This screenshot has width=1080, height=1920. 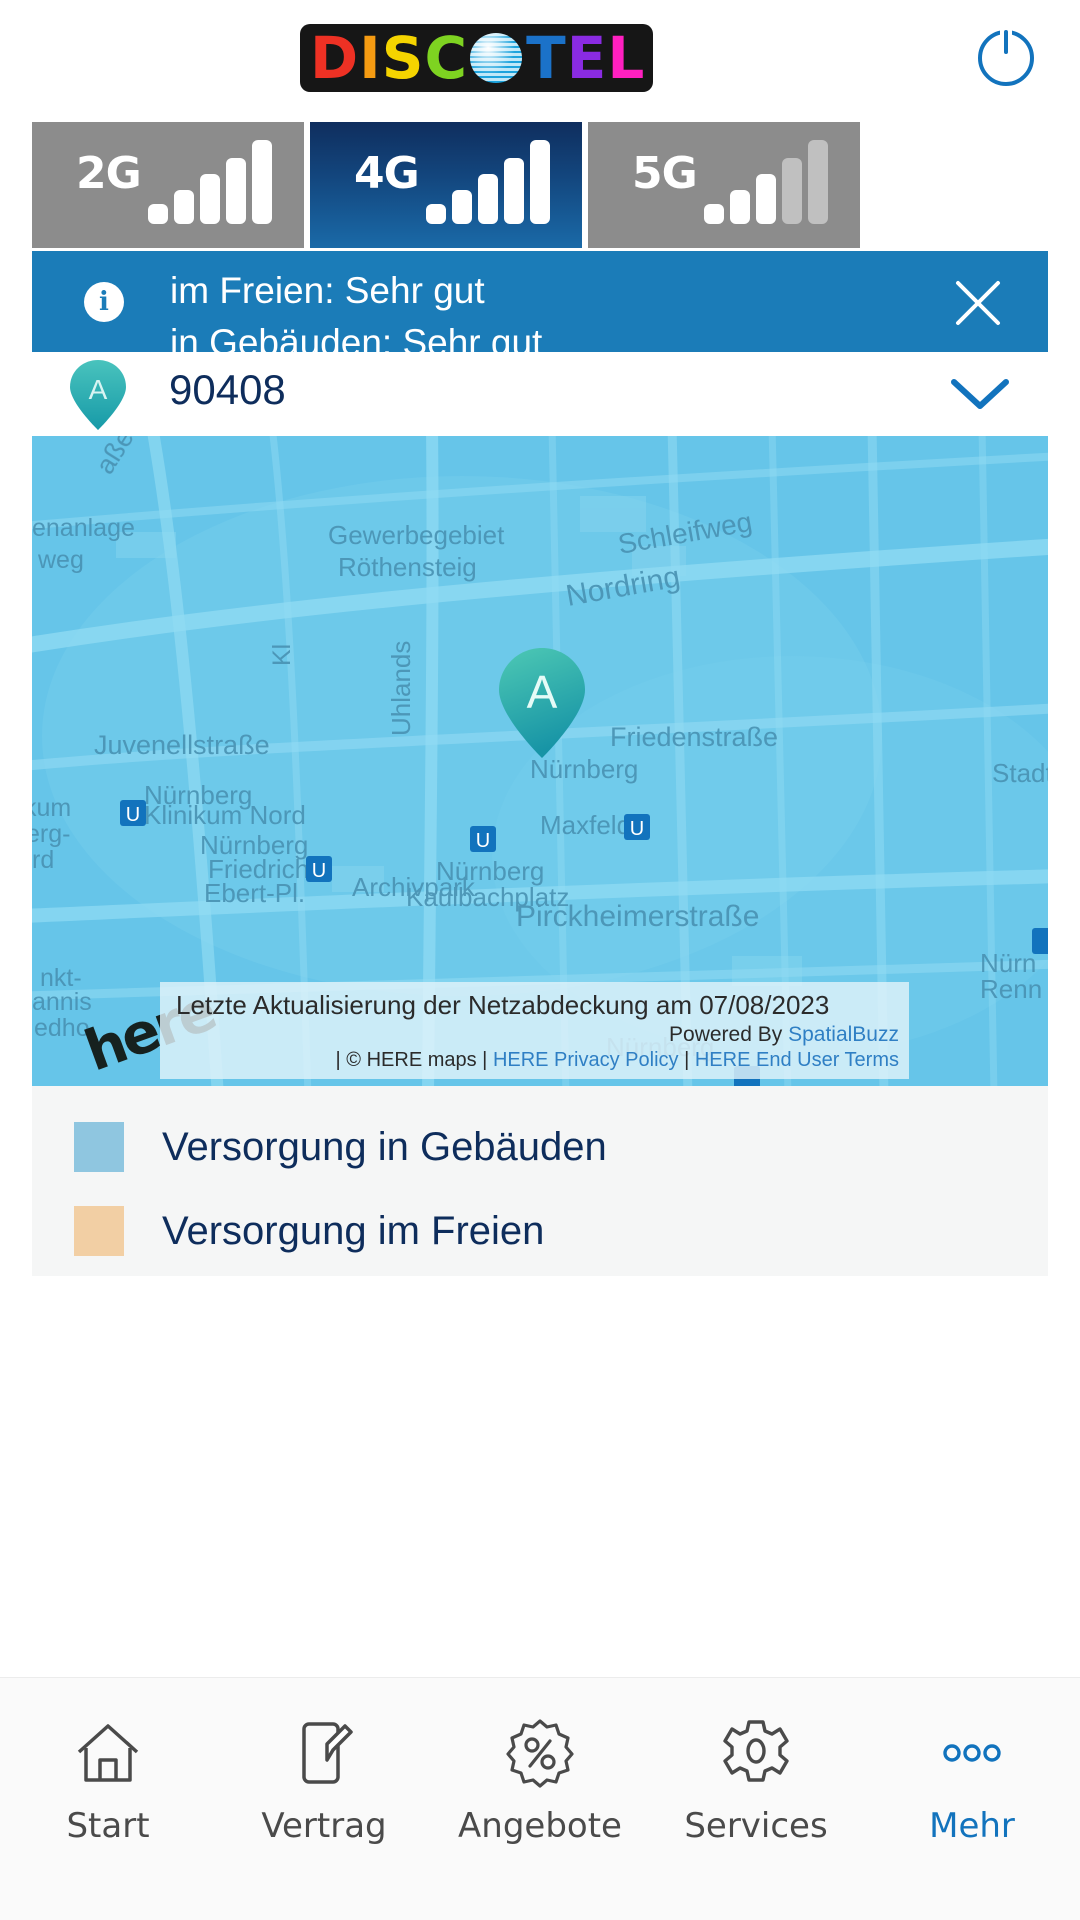 What do you see at coordinates (972, 1799) in the screenshot?
I see `nav-item-mehr: Mehr` at bounding box center [972, 1799].